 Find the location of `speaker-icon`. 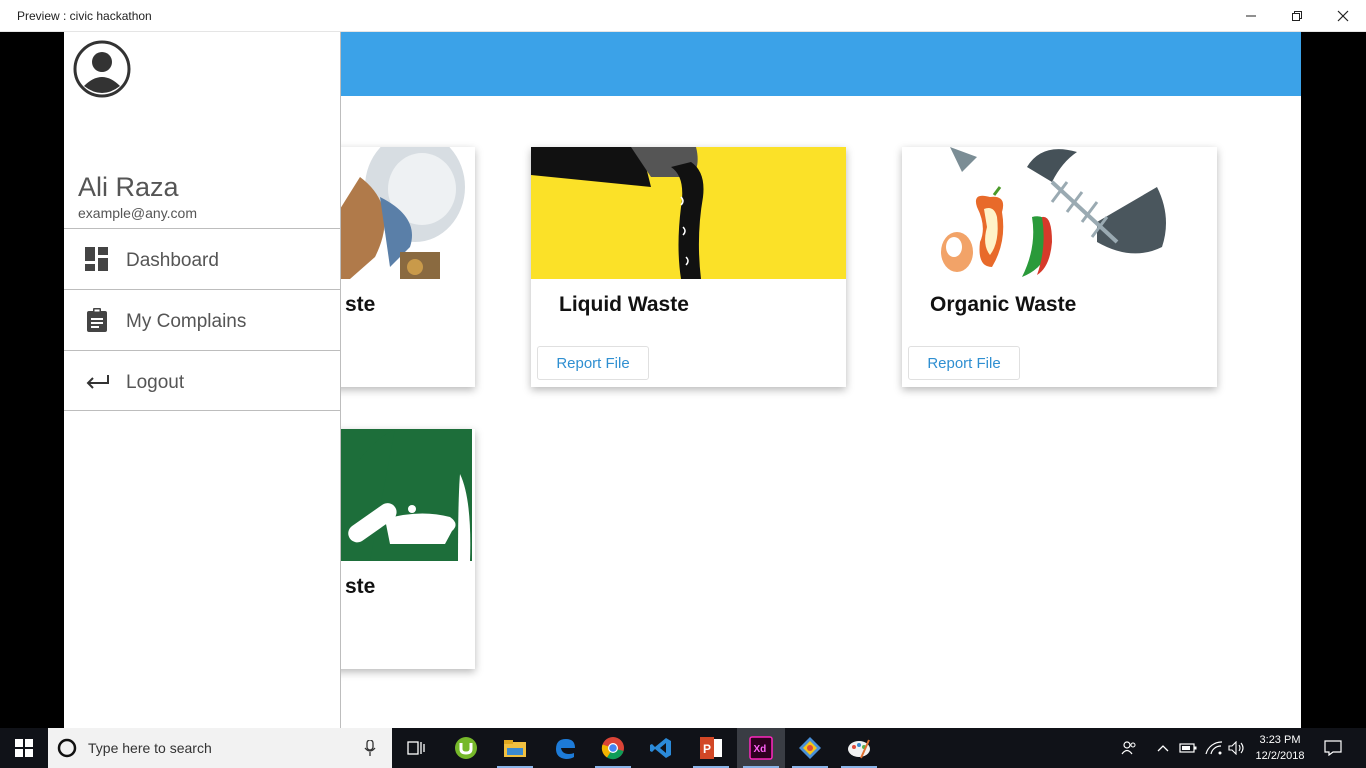

speaker-icon is located at coordinates (1236, 748).